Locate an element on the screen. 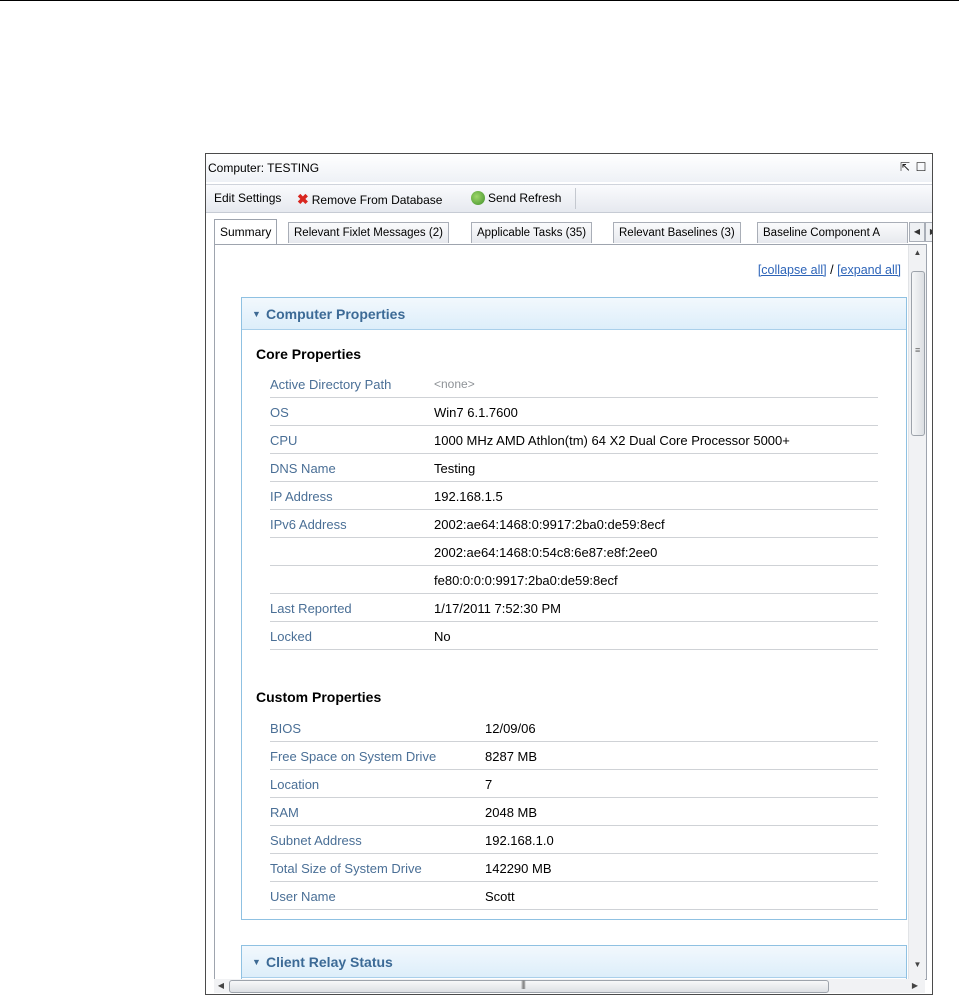  prop-name: Free Space on System Drive is located at coordinates (353, 756).